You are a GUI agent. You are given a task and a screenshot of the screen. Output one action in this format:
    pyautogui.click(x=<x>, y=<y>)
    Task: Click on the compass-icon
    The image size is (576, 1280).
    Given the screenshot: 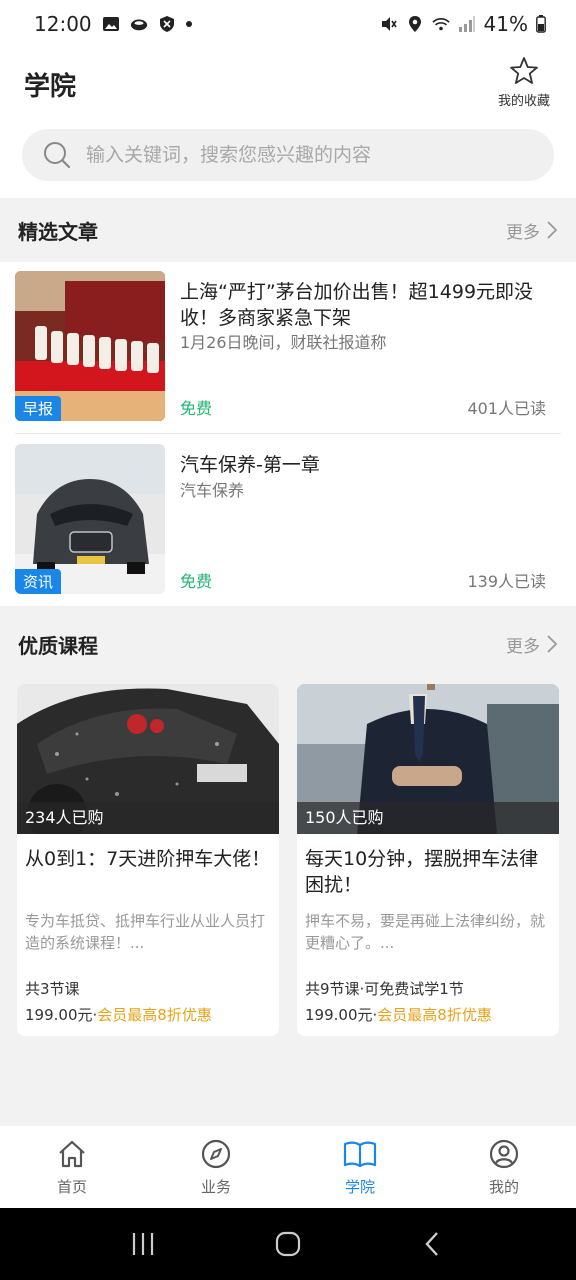 What is the action you would take?
    pyautogui.click(x=216, y=1153)
    